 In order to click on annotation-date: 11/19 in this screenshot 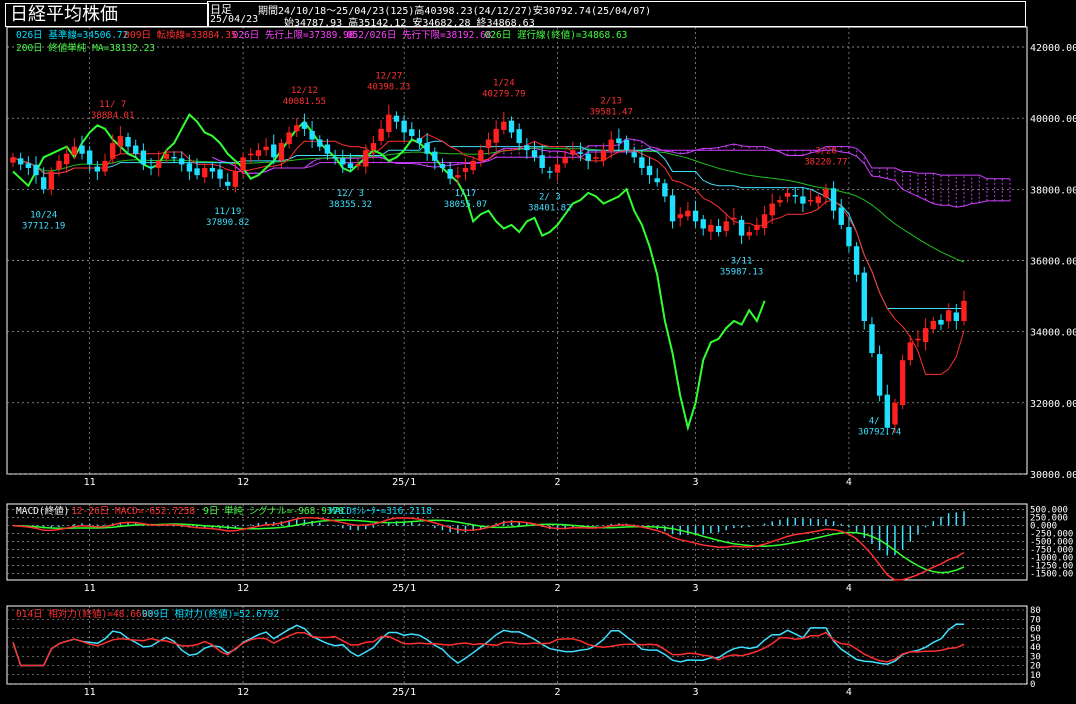, I will do `click(227, 212)`.